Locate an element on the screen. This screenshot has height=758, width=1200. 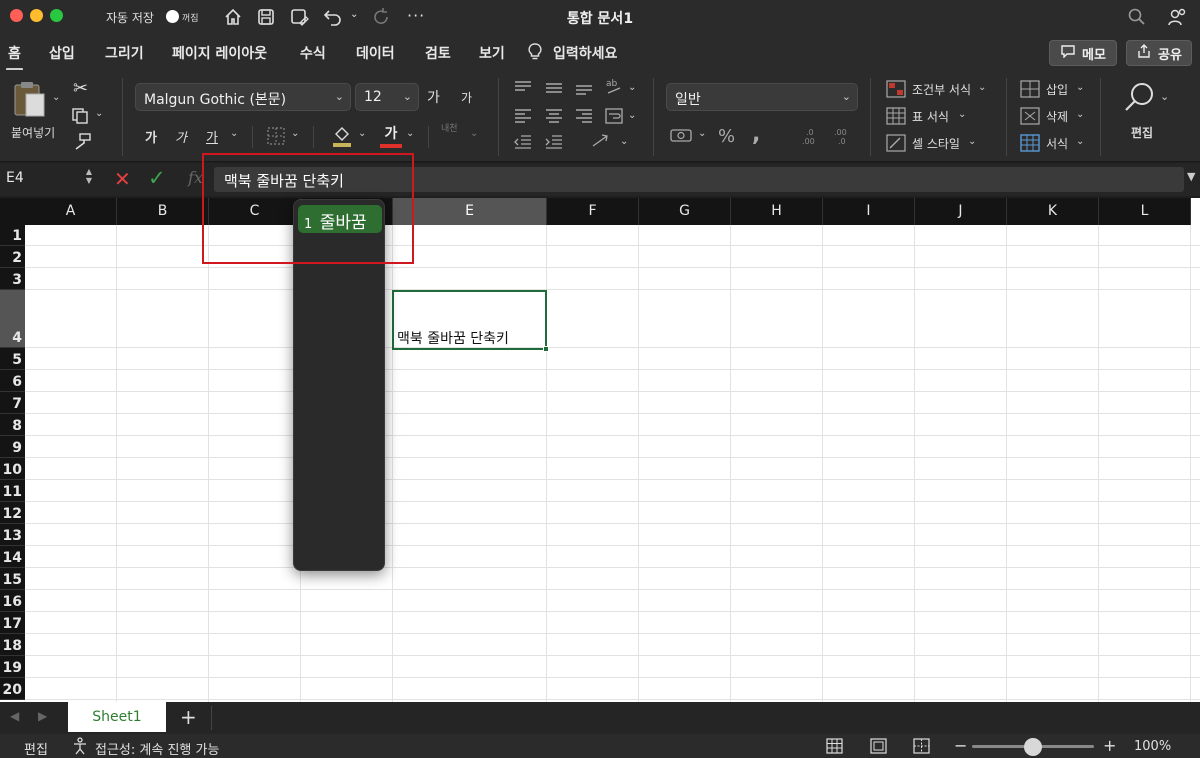
column-header-b: B is located at coordinates (163, 211).